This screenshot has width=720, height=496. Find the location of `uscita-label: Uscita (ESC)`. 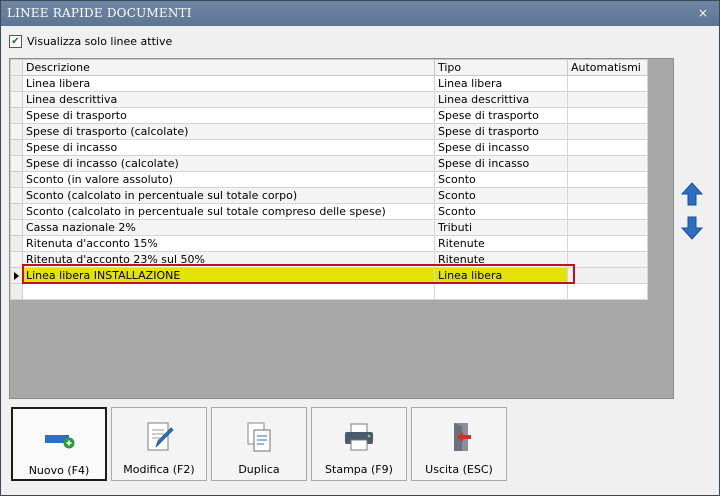

uscita-label: Uscita (ESC) is located at coordinates (459, 469).